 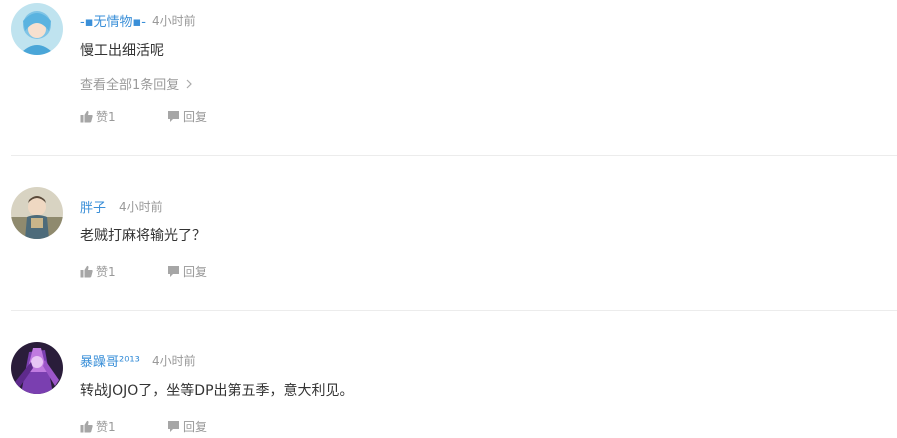 I want to click on chevron-right-icon, so click(x=189, y=84).